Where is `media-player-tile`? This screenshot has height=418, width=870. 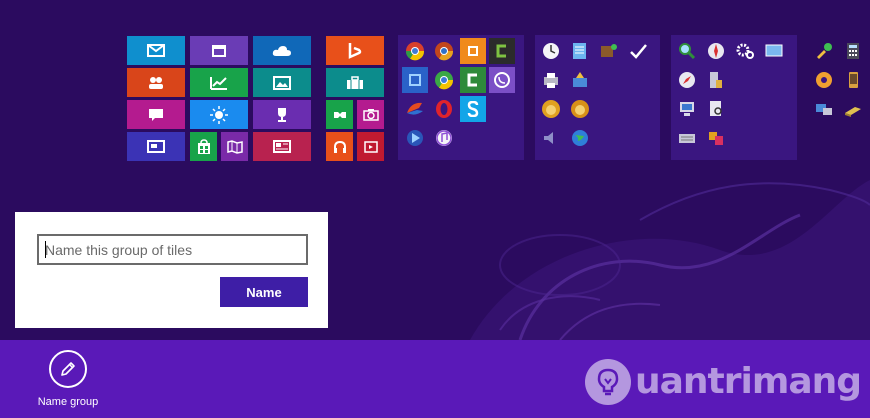 media-player-tile is located at coordinates (415, 138).